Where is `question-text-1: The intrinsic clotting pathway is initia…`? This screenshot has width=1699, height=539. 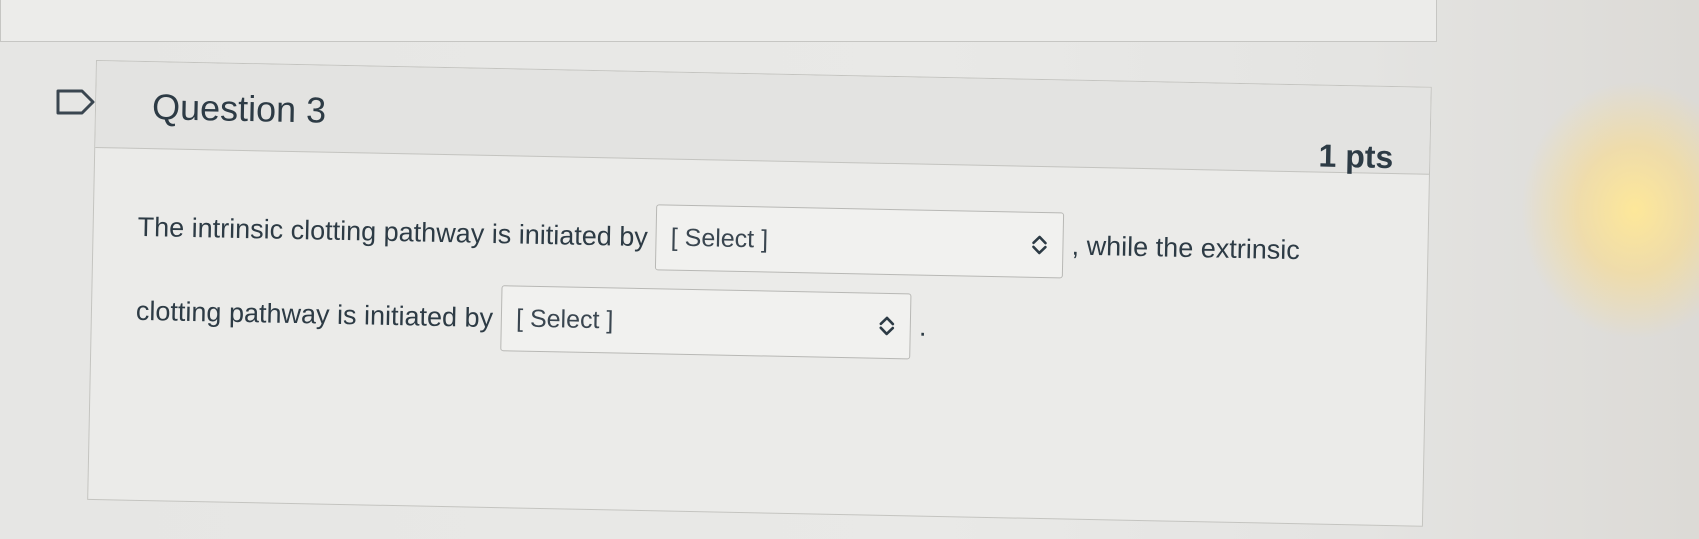 question-text-1: The intrinsic clotting pathway is initia… is located at coordinates (393, 232).